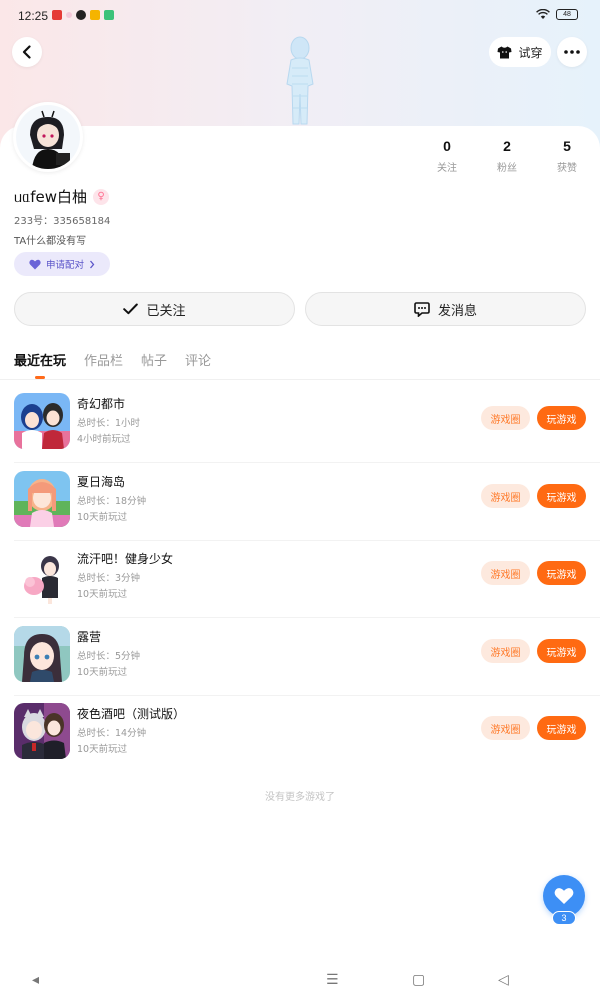 The width and height of the screenshot is (600, 1000). What do you see at coordinates (62, 221) in the screenshot?
I see `user-id: 233号：335658184` at bounding box center [62, 221].